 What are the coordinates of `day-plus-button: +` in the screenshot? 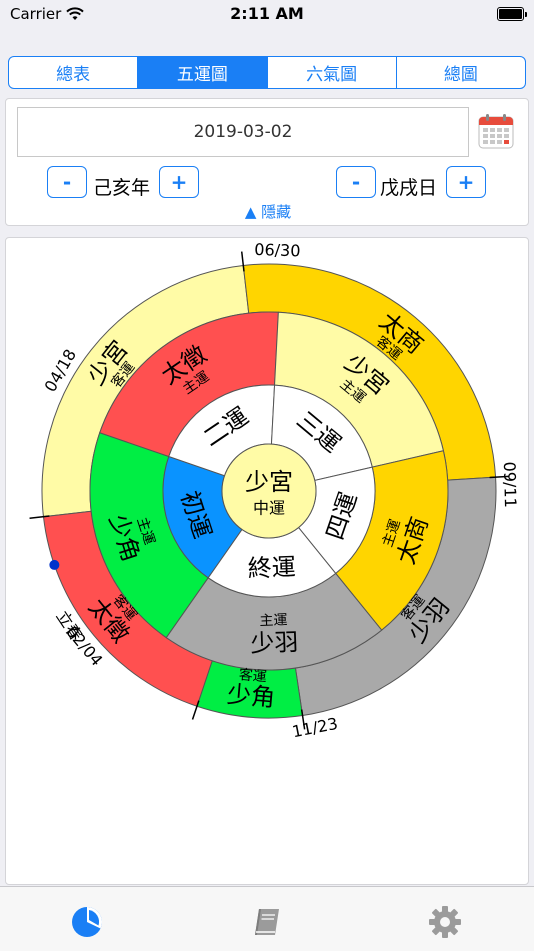 It's located at (466, 182).